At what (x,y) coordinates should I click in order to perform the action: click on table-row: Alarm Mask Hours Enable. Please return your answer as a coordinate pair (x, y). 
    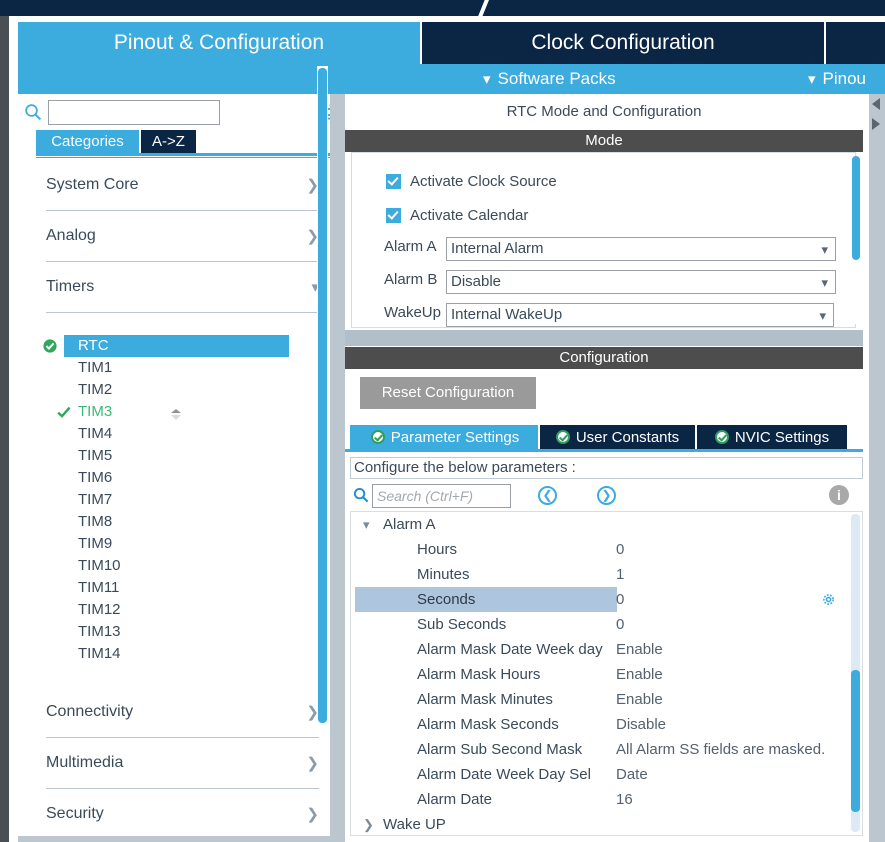
    Looking at the image, I should click on (606, 674).